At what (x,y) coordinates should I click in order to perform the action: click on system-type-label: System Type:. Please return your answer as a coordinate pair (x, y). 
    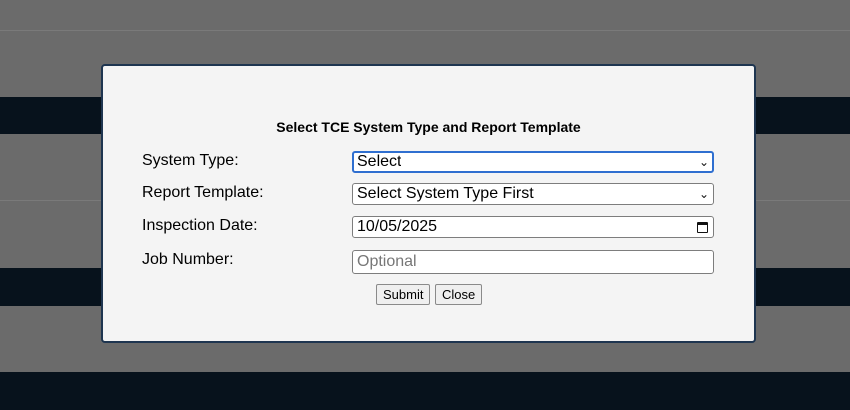
    Looking at the image, I should click on (190, 160).